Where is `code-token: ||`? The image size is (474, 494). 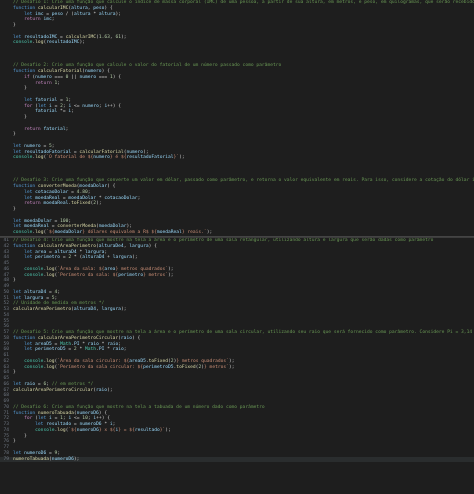 code-token: || is located at coordinates (74, 77).